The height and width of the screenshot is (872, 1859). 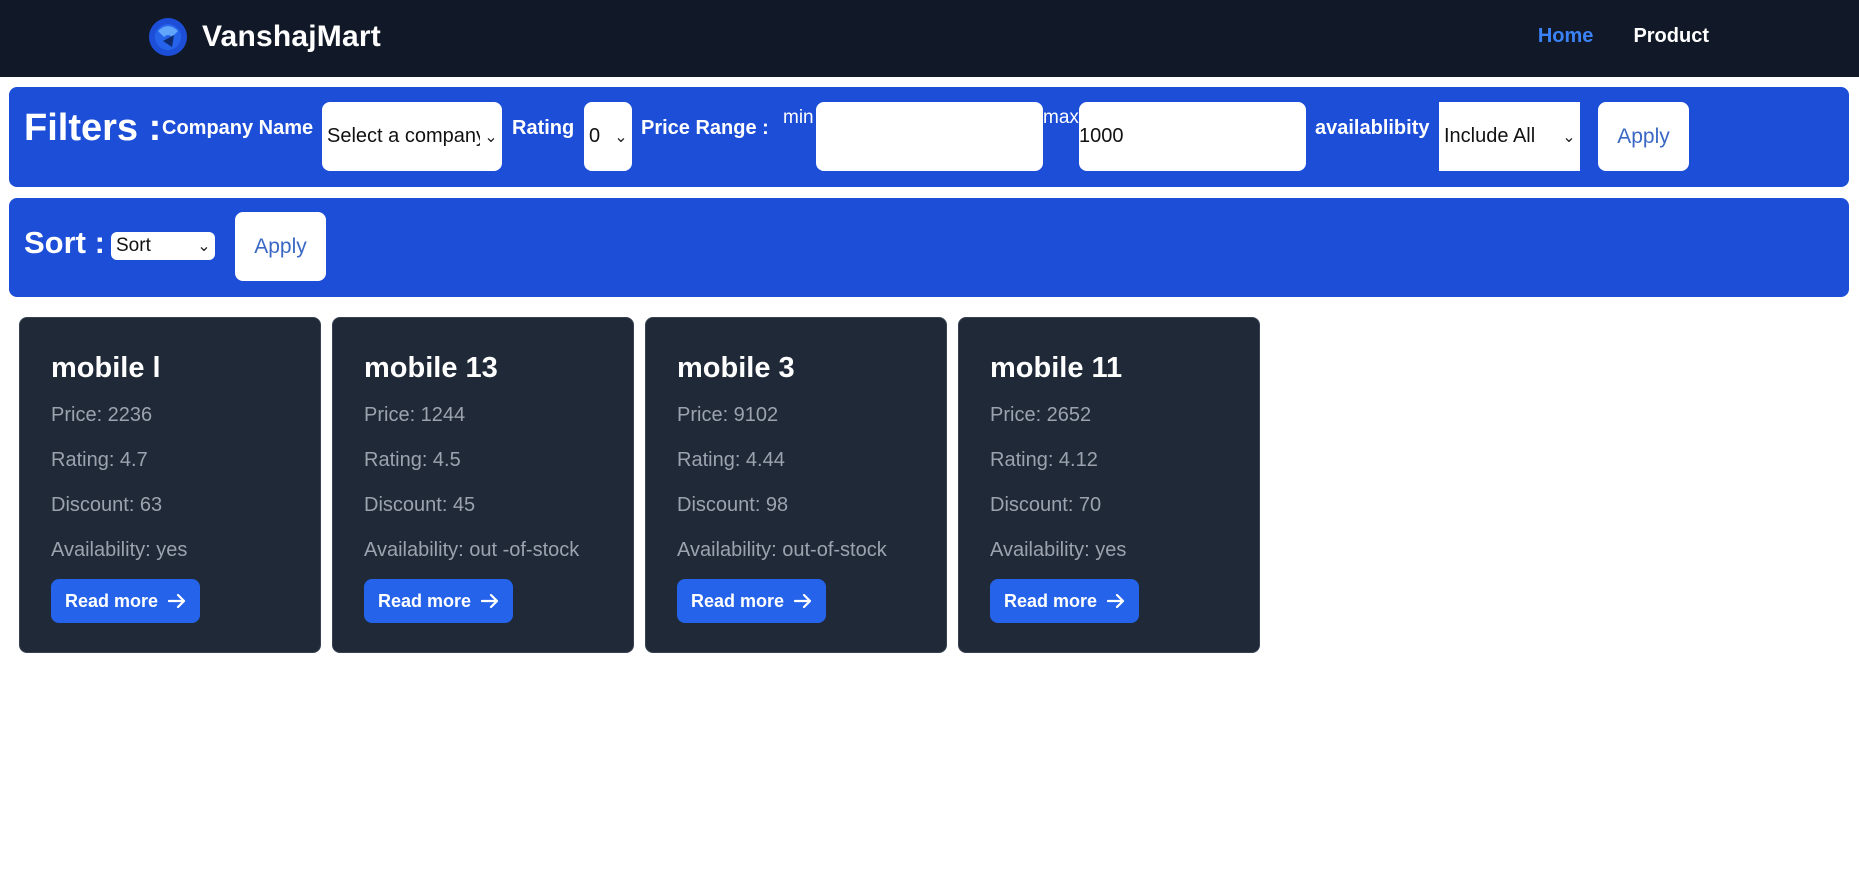 I want to click on product-price: Price: 9102, so click(x=728, y=415).